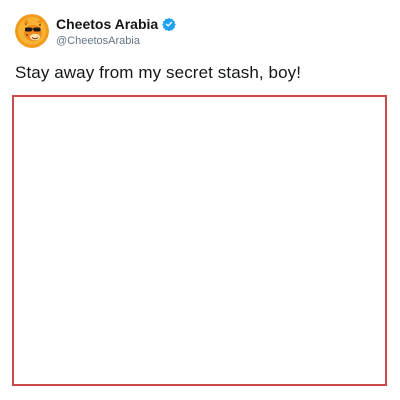 Image resolution: width=400 pixels, height=400 pixels. Describe the element at coordinates (158, 72) in the screenshot. I see `tweet-text: Stay away from my secret stash, boy!` at that location.